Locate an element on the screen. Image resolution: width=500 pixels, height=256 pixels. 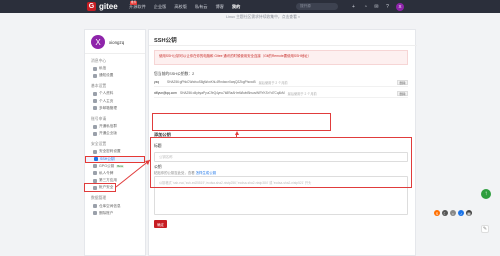
sidebar-item-tokens: 私人令牌 is located at coordinates (115, 173).